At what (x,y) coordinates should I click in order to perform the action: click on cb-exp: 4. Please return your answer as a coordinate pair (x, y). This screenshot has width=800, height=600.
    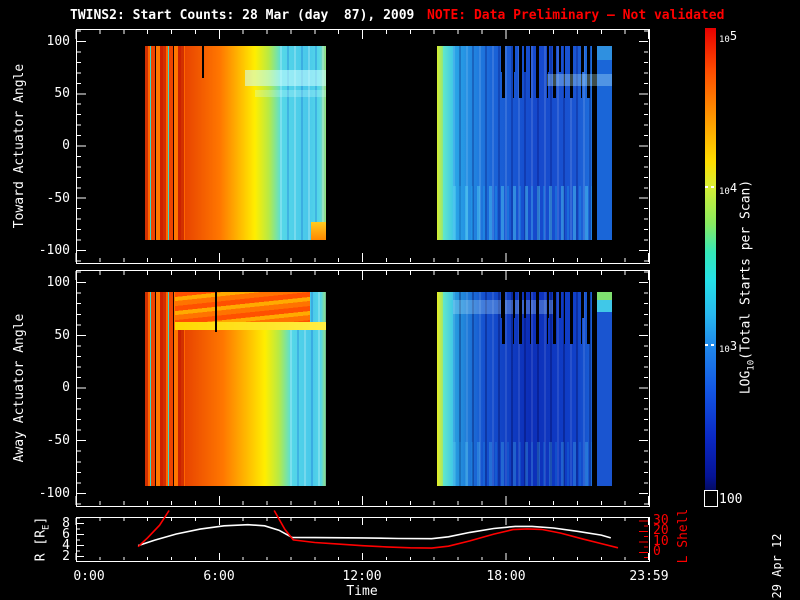
    Looking at the image, I should click on (733, 188).